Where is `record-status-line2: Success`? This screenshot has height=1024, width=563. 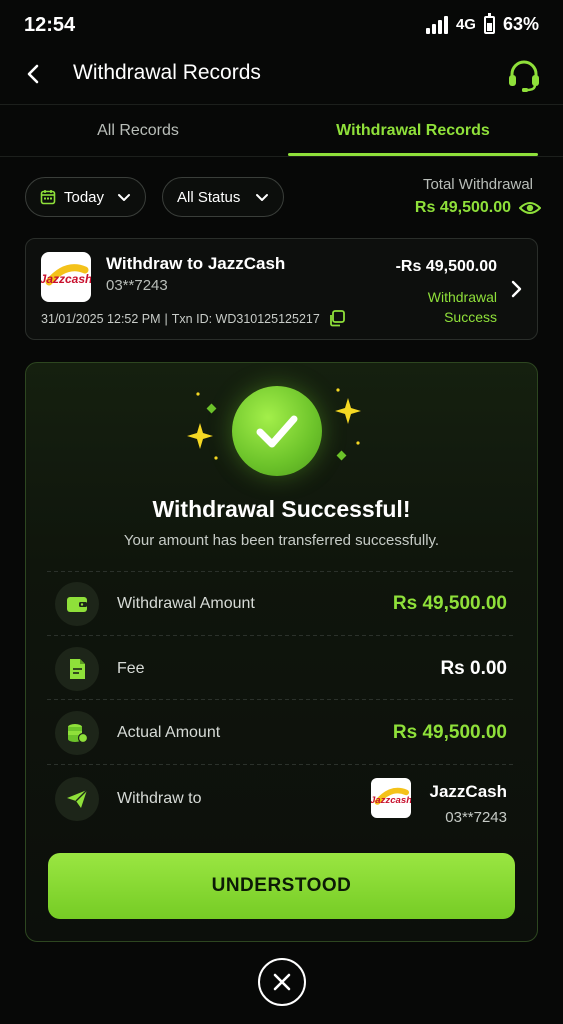 record-status-line2: Success is located at coordinates (470, 317).